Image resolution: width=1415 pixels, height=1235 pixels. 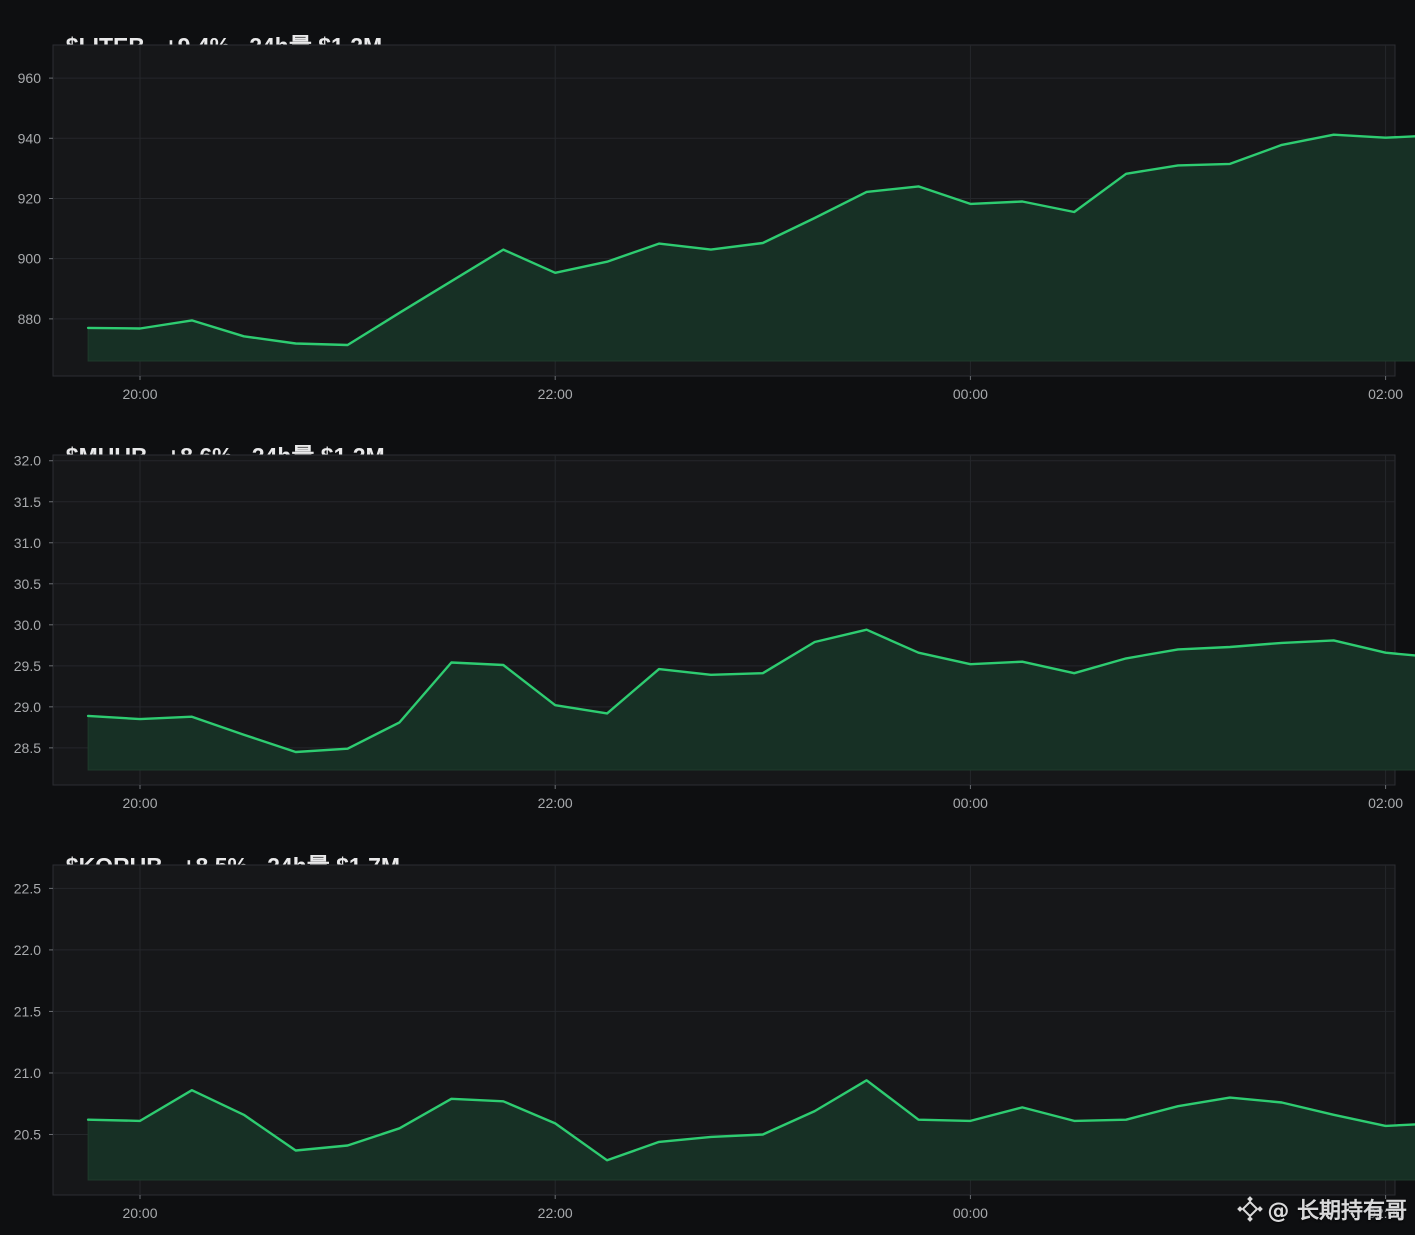 What do you see at coordinates (27, 1134) in the screenshot?
I see `y-tick-label: 20.5` at bounding box center [27, 1134].